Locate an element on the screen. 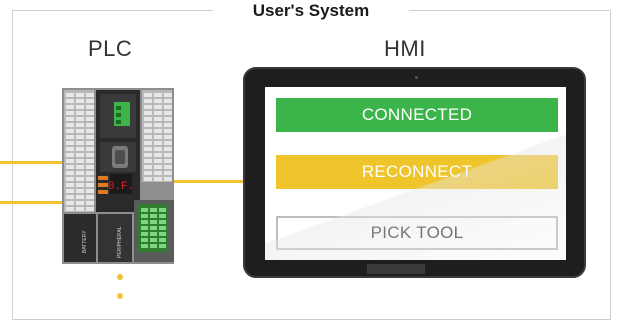 The image size is (617, 320). right-terminal-block is located at coordinates (158, 137).